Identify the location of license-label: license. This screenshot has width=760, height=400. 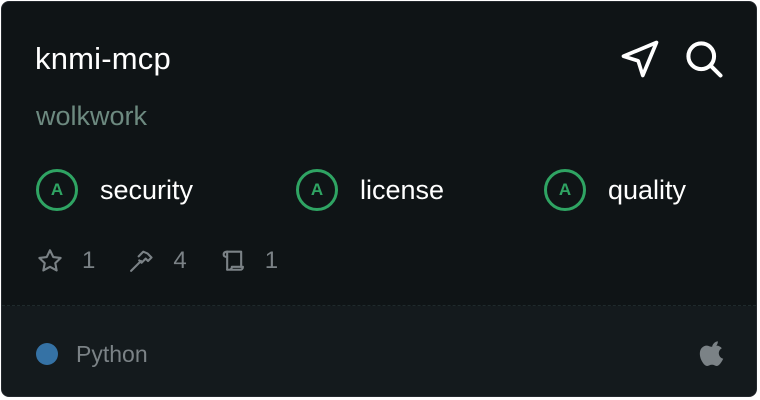
(402, 189).